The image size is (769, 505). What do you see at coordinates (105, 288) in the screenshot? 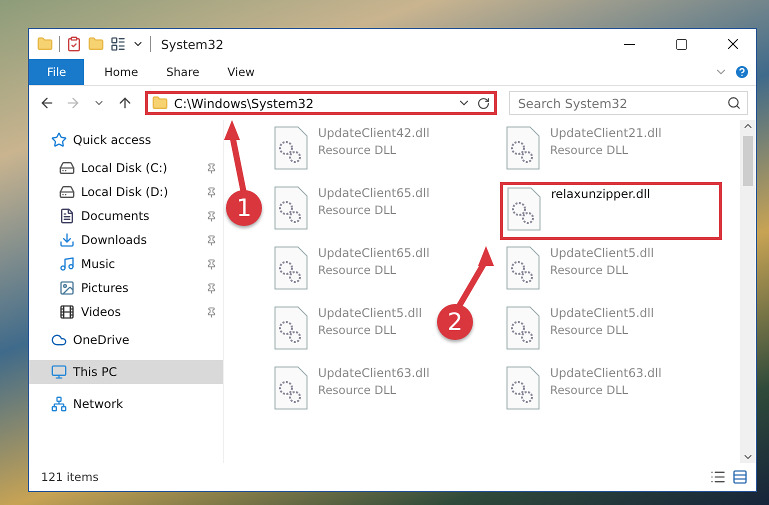
I see `nav-label: Pictures` at bounding box center [105, 288].